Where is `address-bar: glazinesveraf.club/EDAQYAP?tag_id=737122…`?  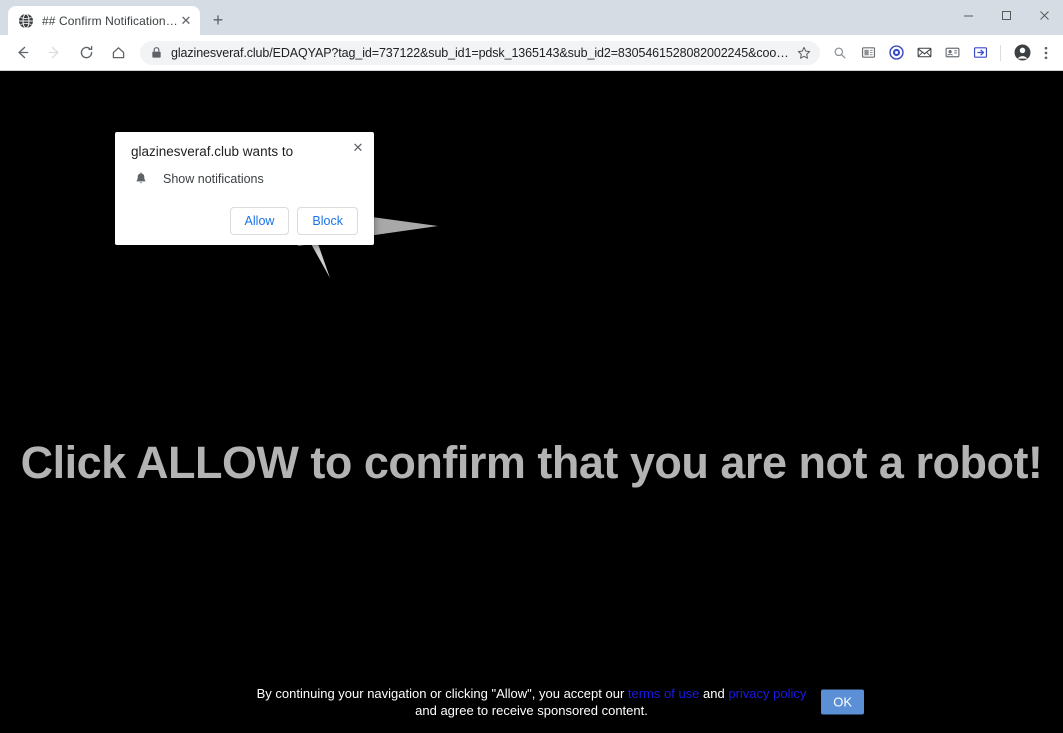
address-bar: glazinesveraf.club/EDAQYAP?tag_id=737122… is located at coordinates (480, 52).